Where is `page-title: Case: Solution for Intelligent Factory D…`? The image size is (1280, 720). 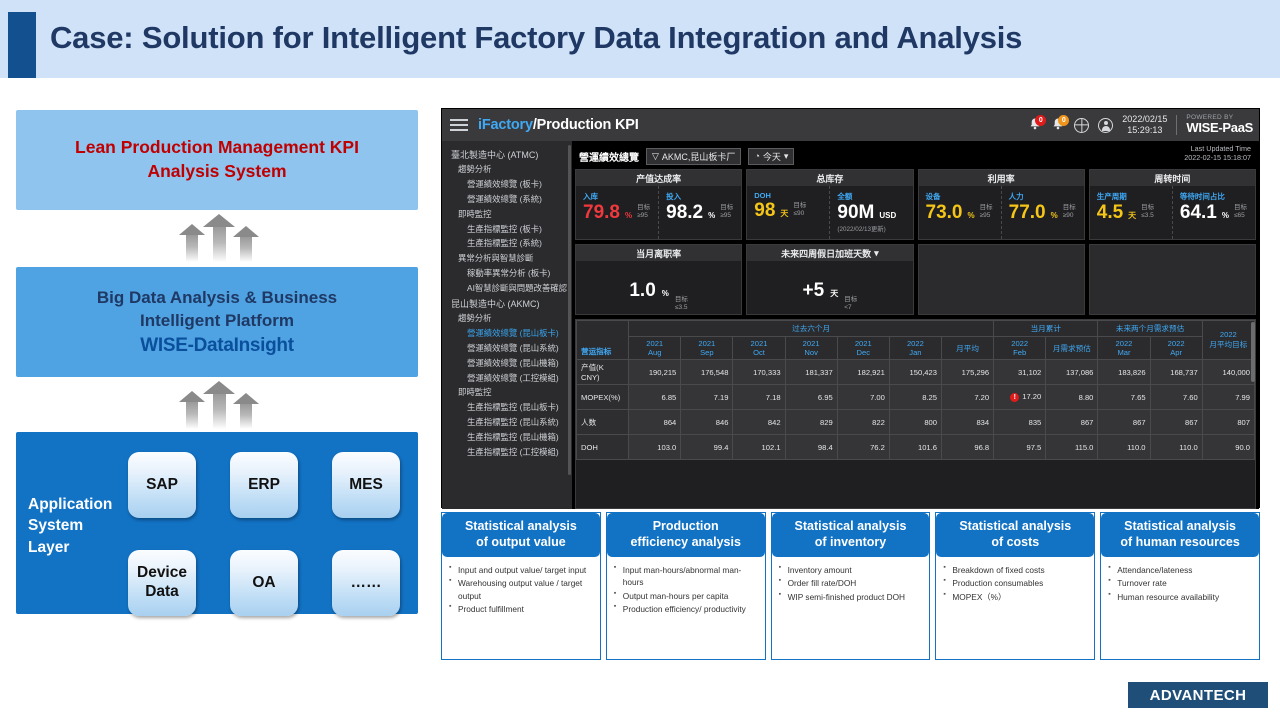 page-title: Case: Solution for Intelligent Factory D… is located at coordinates (536, 37).